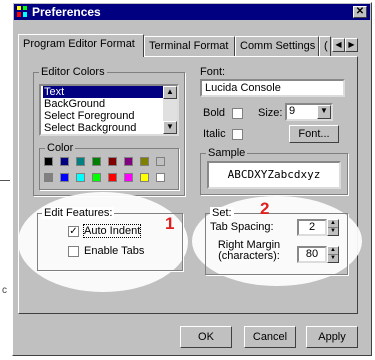  What do you see at coordinates (214, 134) in the screenshot?
I see `italic-label: Italic` at bounding box center [214, 134].